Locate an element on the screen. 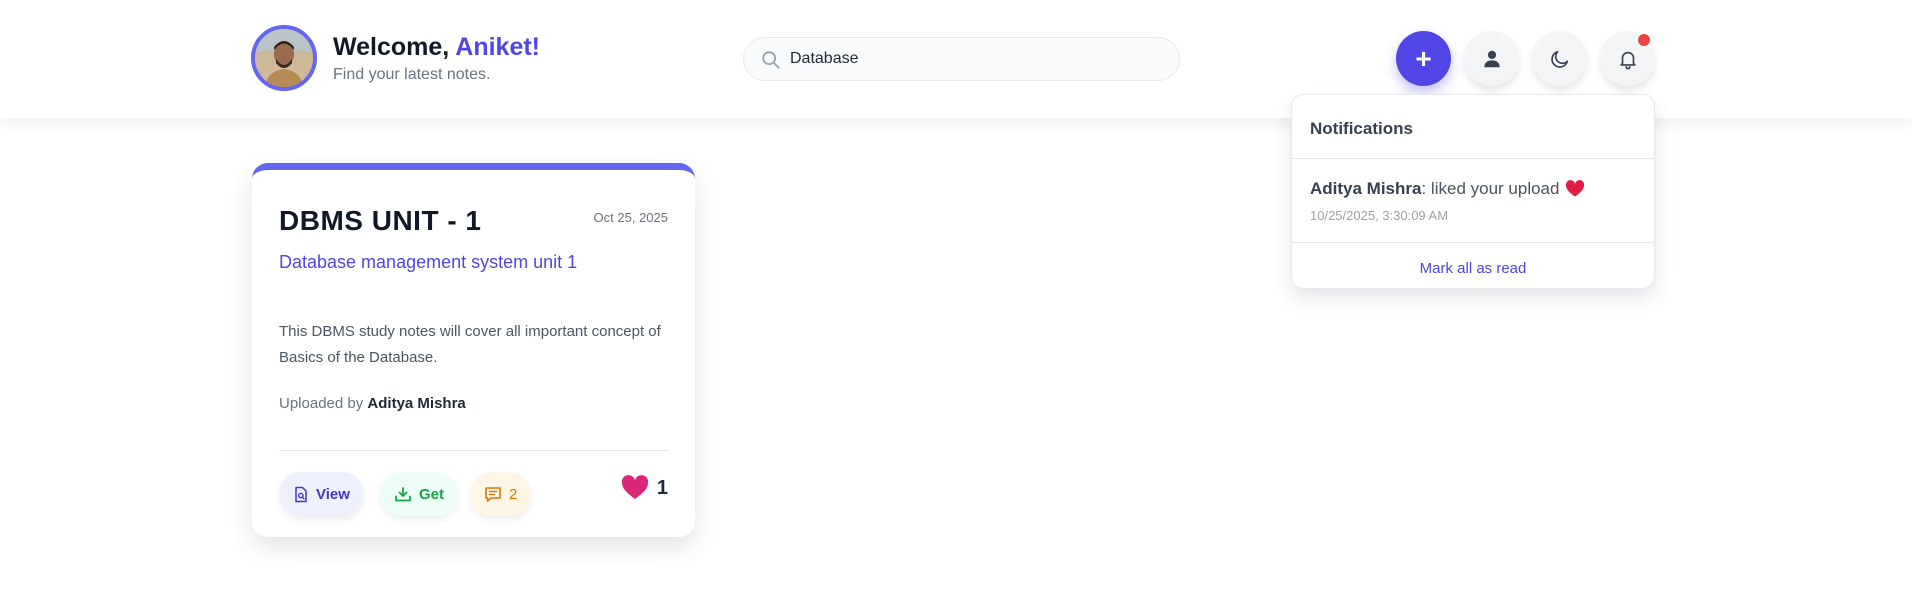 The width and height of the screenshot is (1912, 613). comment-count: 2 is located at coordinates (513, 494).